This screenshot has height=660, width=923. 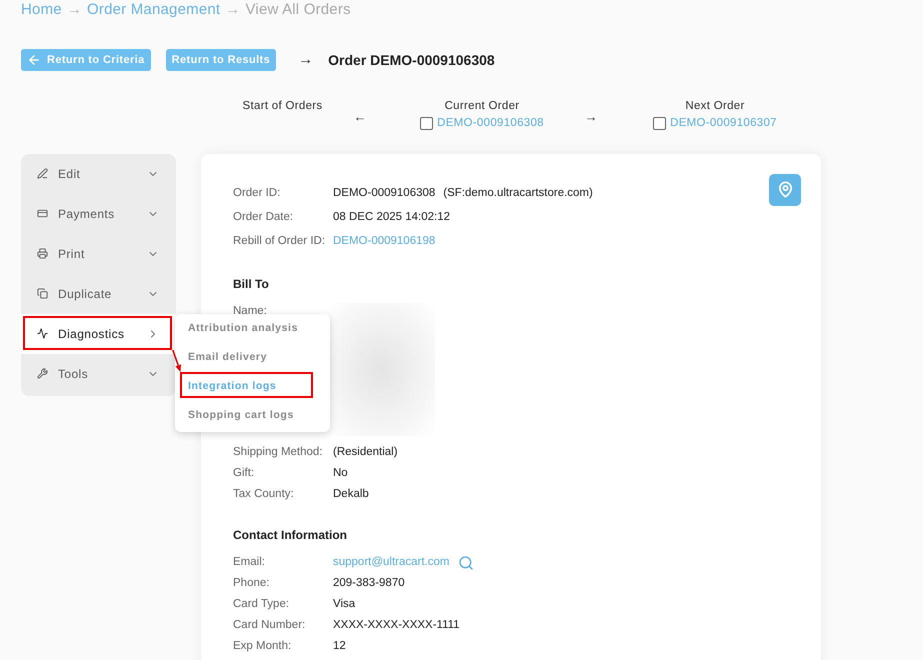 I want to click on field-value: 12, so click(x=339, y=646).